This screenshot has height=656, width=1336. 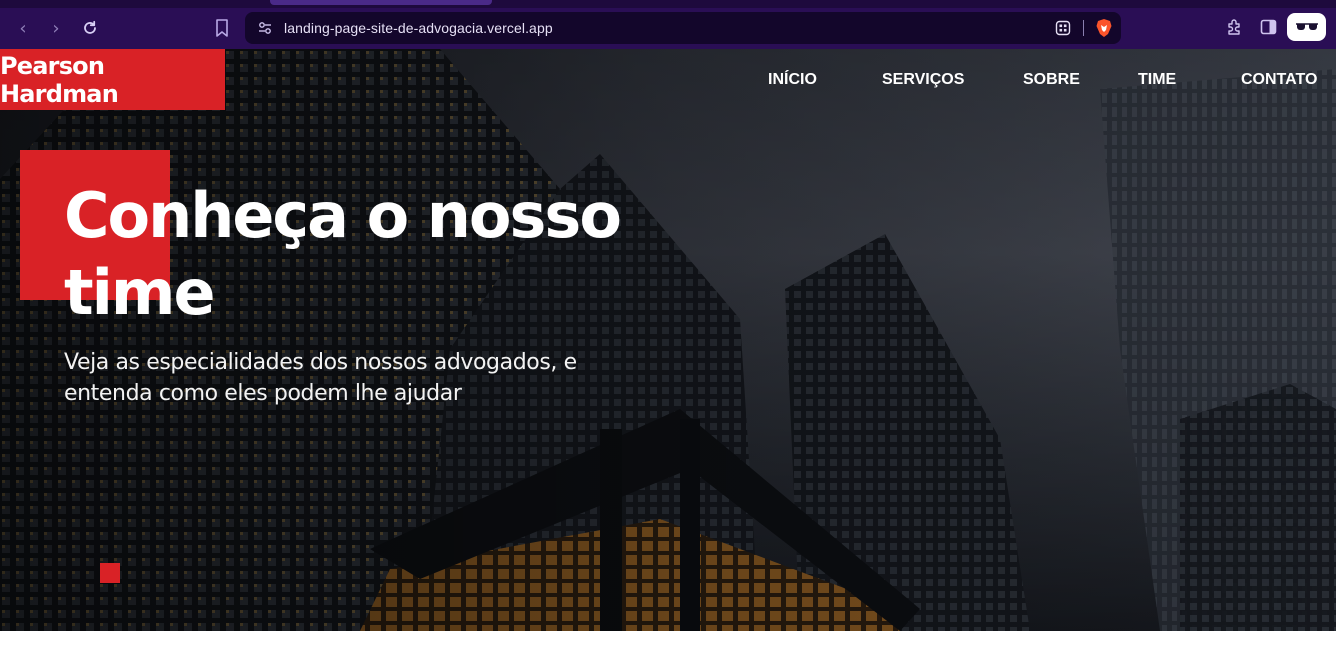 I want to click on nav-item-contato: CONTATO, so click(x=1279, y=80).